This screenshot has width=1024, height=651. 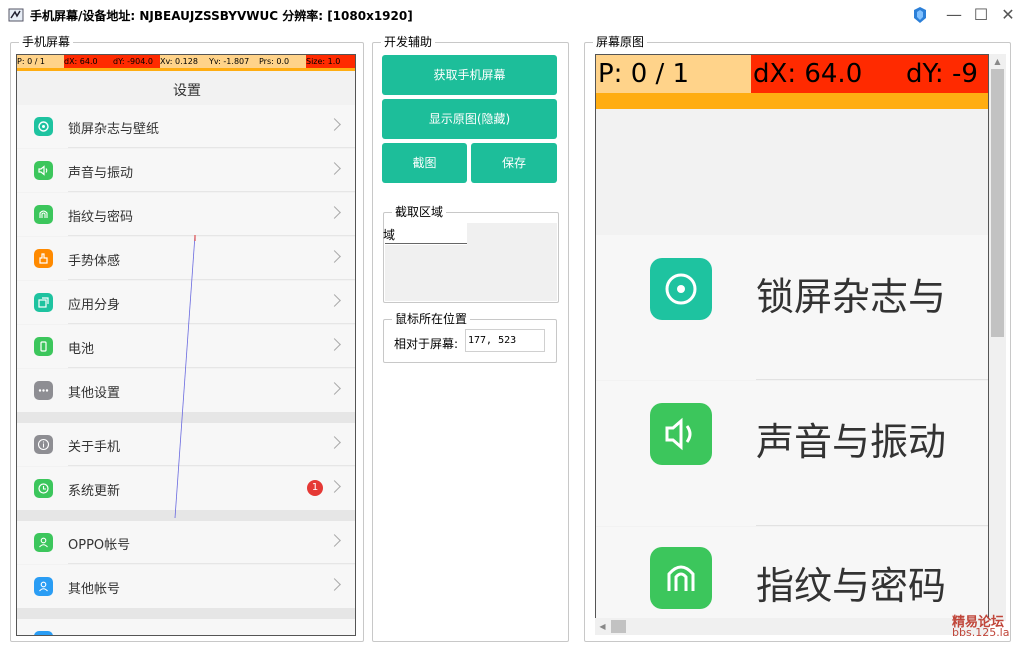 I want to click on raw-row-label: 锁屏杂志与, so click(x=851, y=297).